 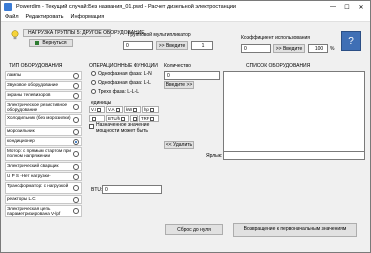 I want to click on equipment-type-item: Электрическое резистивное оборудование, so click(x=43, y=107).